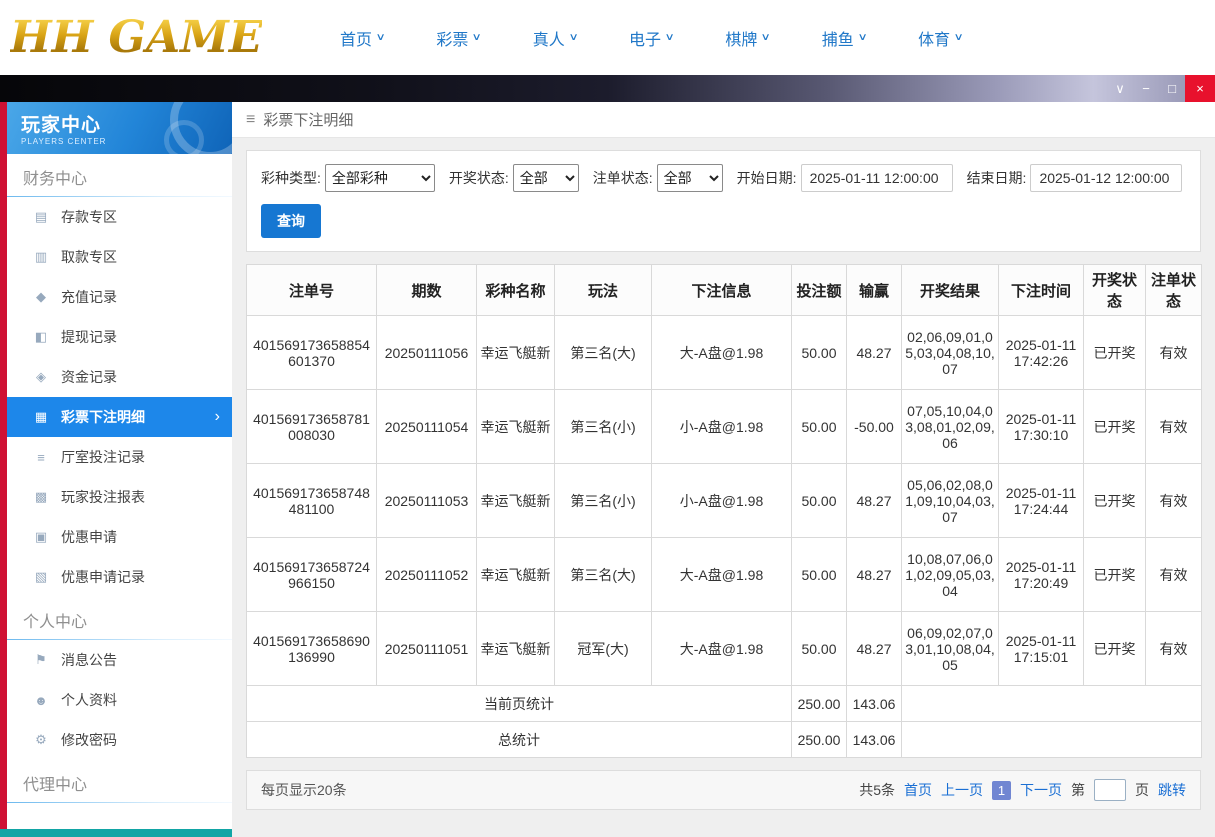 This screenshot has height=837, width=1215. Describe the element at coordinates (721, 290) in the screenshot. I see `table-header-cell: 下注信息` at that location.